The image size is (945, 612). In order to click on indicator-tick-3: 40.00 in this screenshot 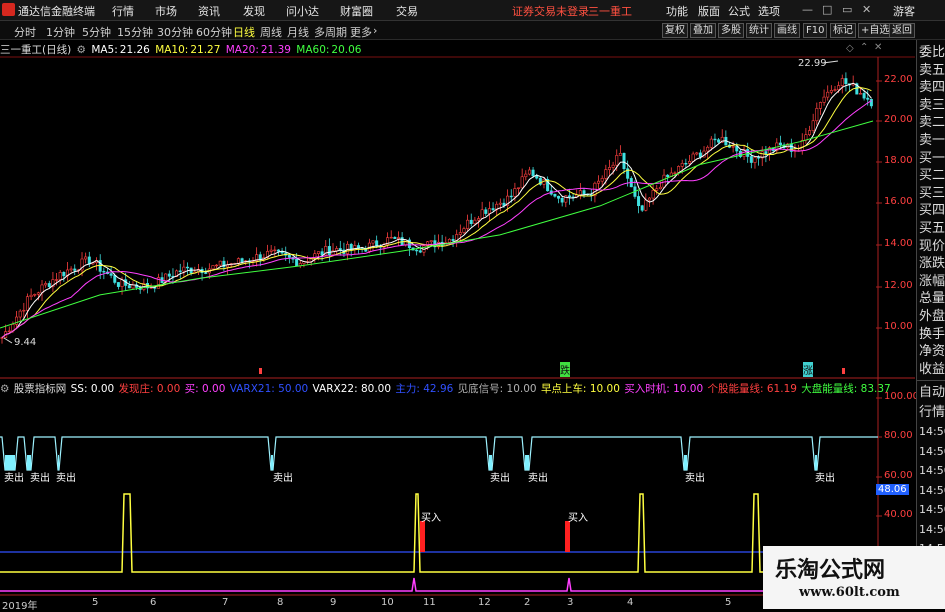, I will do `click(898, 514)`.